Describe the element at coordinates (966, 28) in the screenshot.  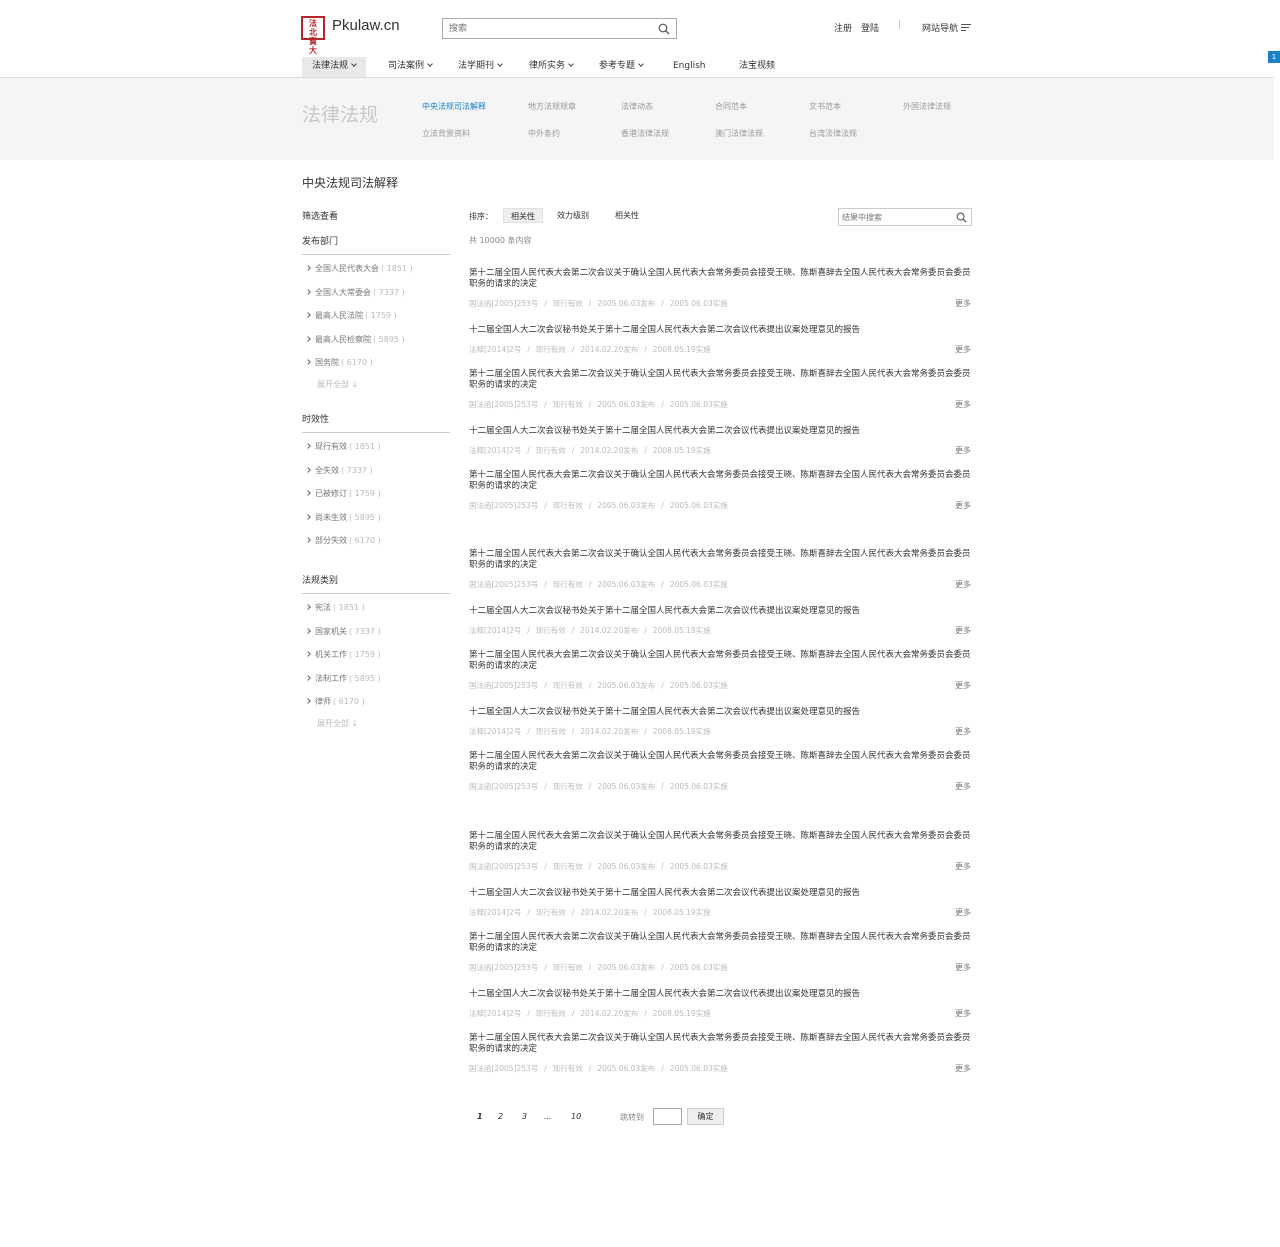
I see `menu-lines-icon` at that location.